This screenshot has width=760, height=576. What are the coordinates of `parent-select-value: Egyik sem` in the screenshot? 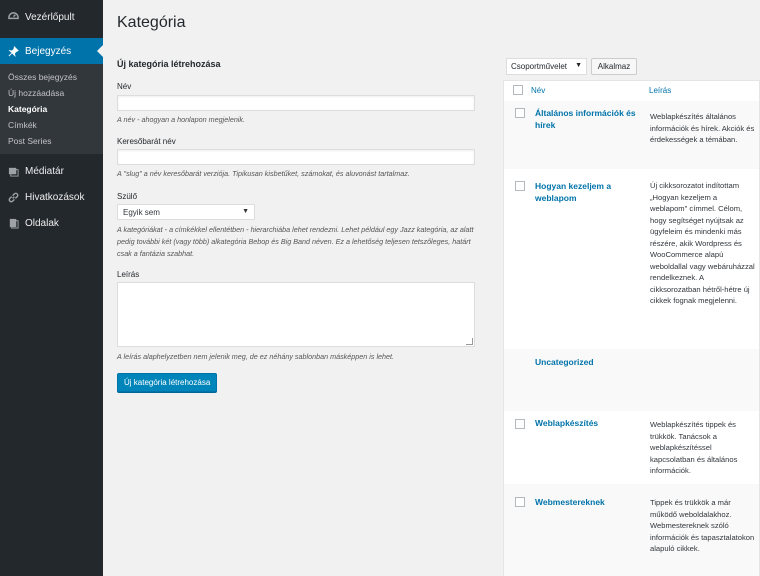 It's located at (141, 212).